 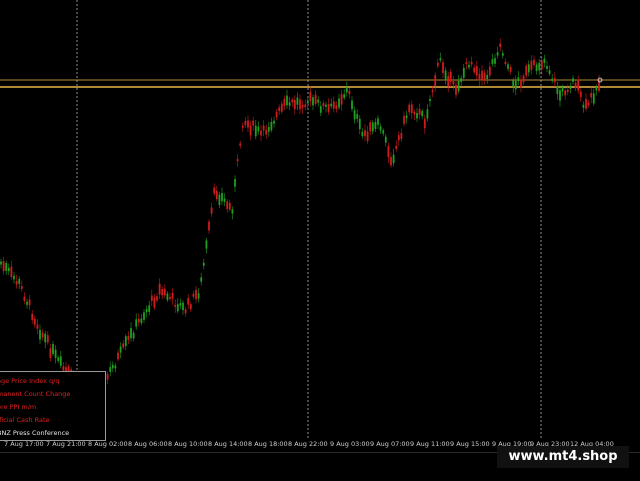 What do you see at coordinates (350, 444) in the screenshot?
I see `x-tick-label: 9 Aug 03:00` at bounding box center [350, 444].